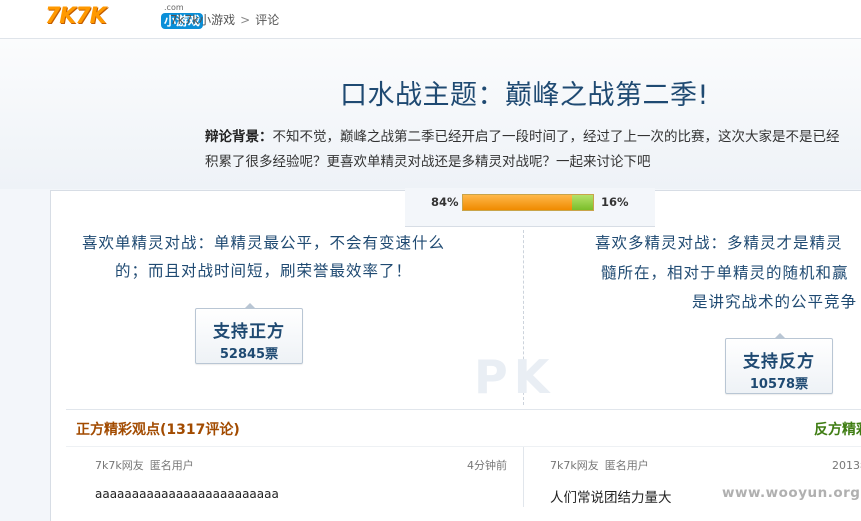 Image resolution: width=861 pixels, height=521 pixels. Describe the element at coordinates (615, 202) in the screenshot. I see `con-percent: 16%` at that location.